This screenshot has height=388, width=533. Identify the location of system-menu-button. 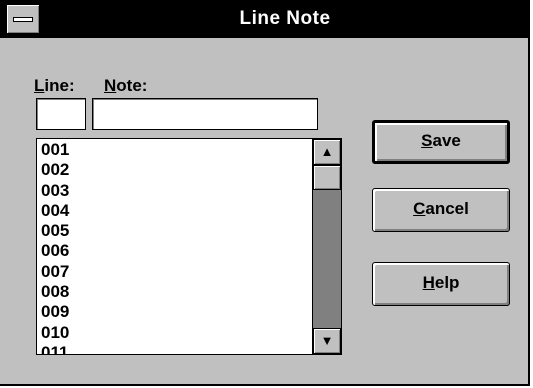
(23, 19).